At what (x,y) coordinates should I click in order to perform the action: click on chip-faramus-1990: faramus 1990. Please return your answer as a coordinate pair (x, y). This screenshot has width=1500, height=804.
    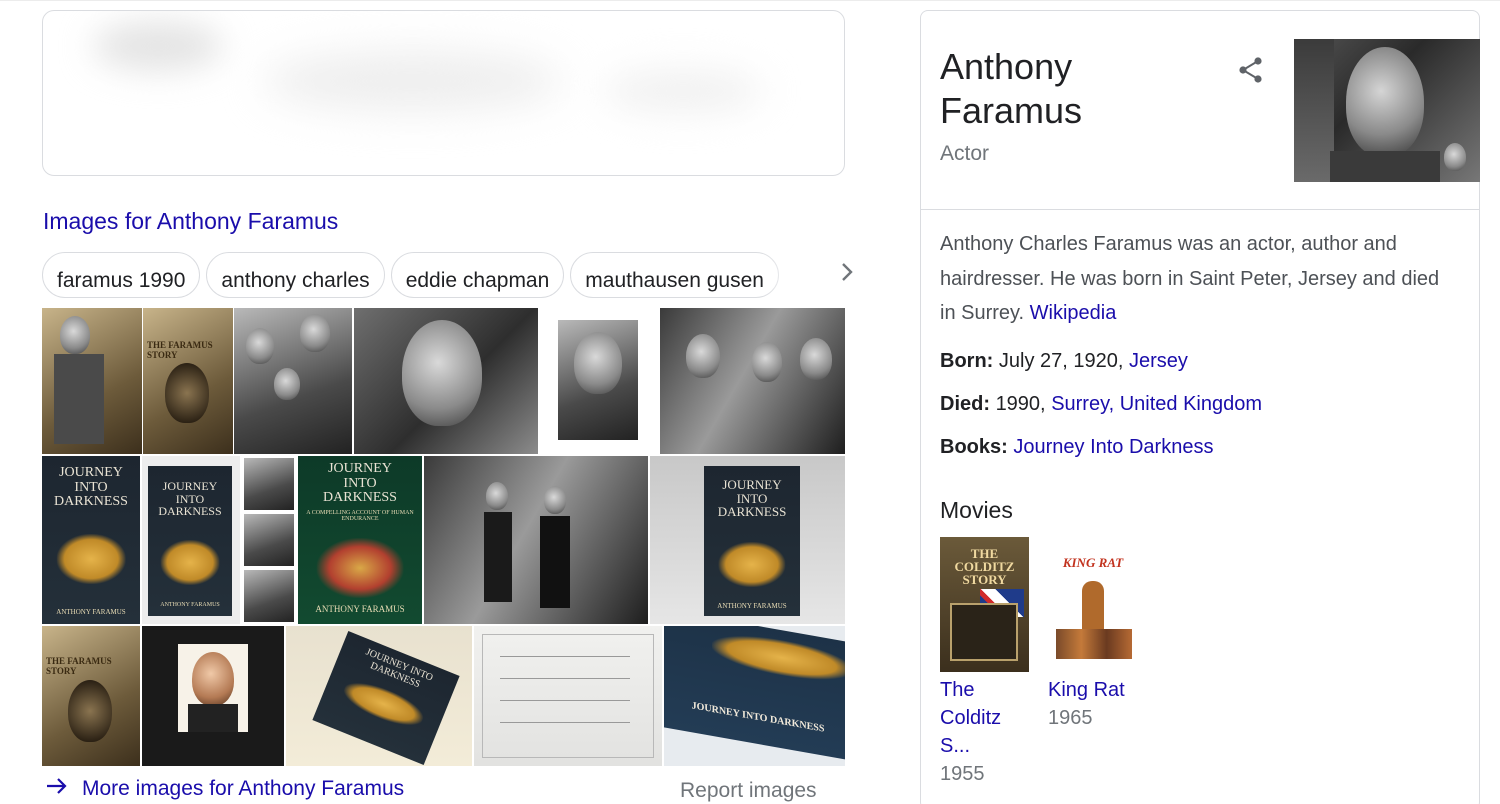
    Looking at the image, I should click on (121, 275).